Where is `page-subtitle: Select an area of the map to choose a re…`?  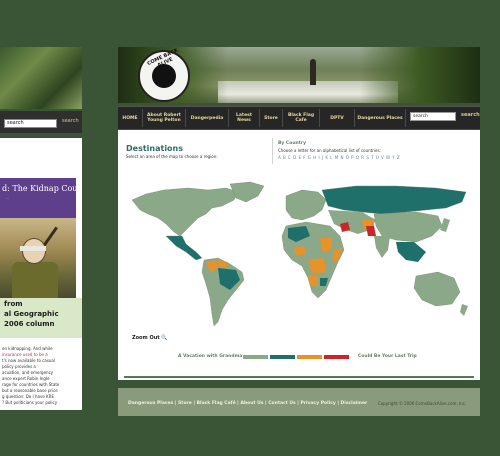 page-subtitle: Select an area of the map to choose a re… is located at coordinates (172, 156).